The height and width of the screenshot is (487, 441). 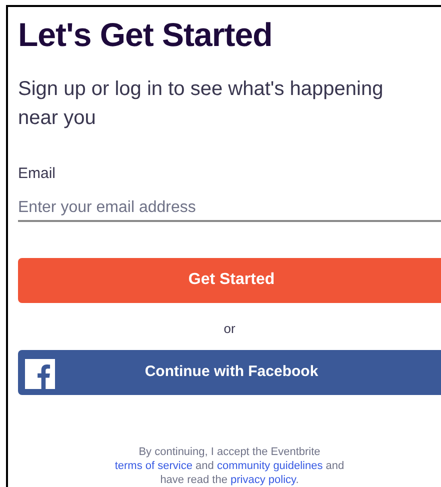 What do you see at coordinates (269, 466) in the screenshot?
I see `legal-link: community guidelines` at bounding box center [269, 466].